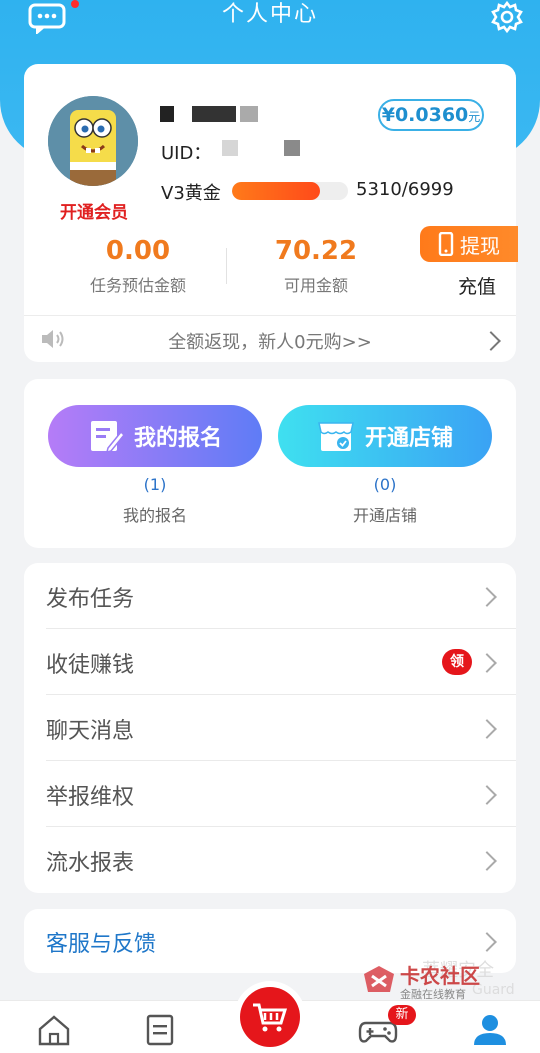 The image size is (540, 1053). What do you see at coordinates (336, 436) in the screenshot?
I see `shop-icon` at bounding box center [336, 436].